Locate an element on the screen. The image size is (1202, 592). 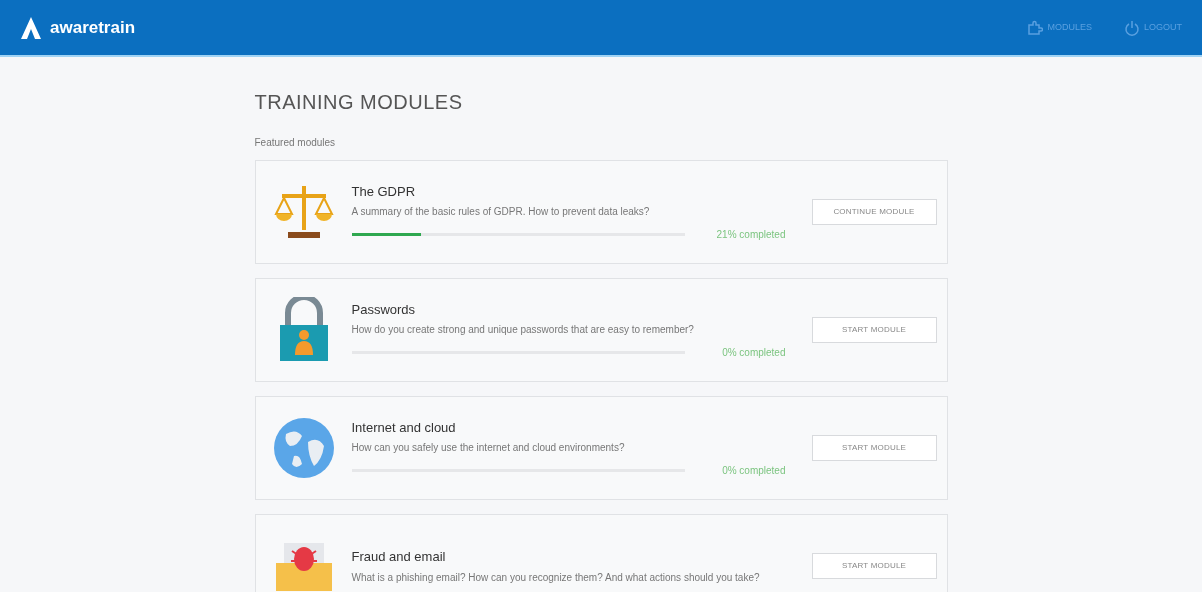
module-button: CONTINUE MODULE is located at coordinates (874, 212).